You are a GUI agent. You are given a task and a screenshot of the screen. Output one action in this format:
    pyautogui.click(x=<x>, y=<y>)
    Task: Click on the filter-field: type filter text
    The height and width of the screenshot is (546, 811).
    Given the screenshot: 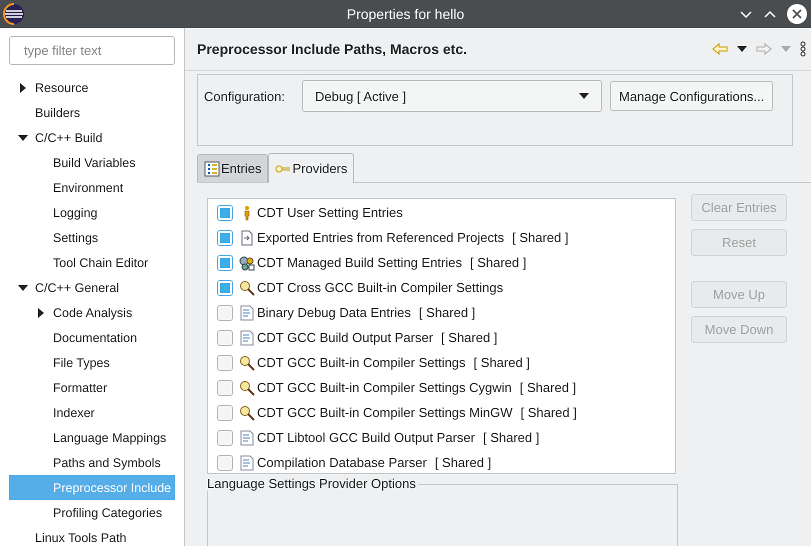 What is the action you would take?
    pyautogui.click(x=92, y=50)
    